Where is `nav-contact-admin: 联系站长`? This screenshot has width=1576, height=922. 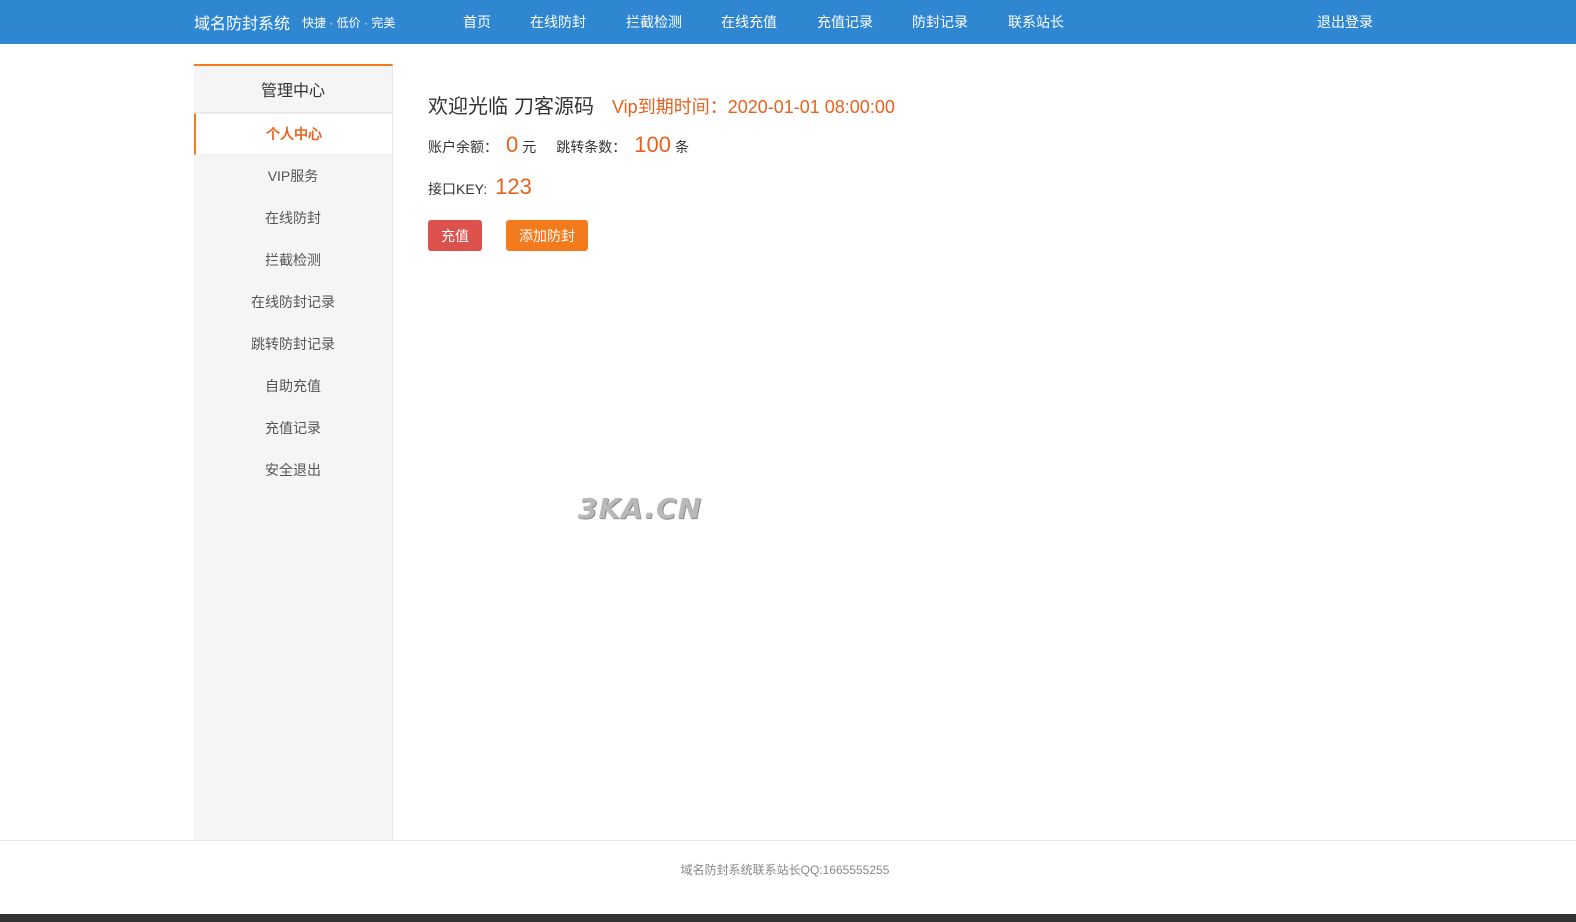 nav-contact-admin: 联系站长 is located at coordinates (1036, 22).